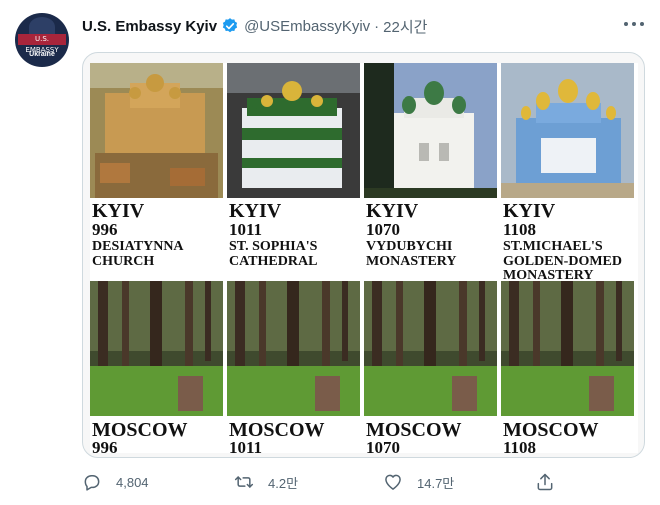 The width and height of the screenshot is (660, 505). I want to click on tweet-header: U.S. Embassy Kyiv @USEmbassyKyiv · 22시간, so click(254, 26).